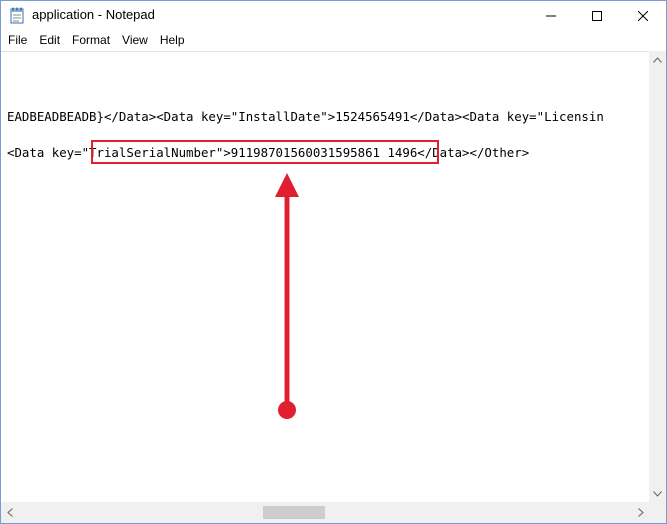 Image resolution: width=667 pixels, height=524 pixels. I want to click on horizontal-scroll-thumb, so click(294, 512).